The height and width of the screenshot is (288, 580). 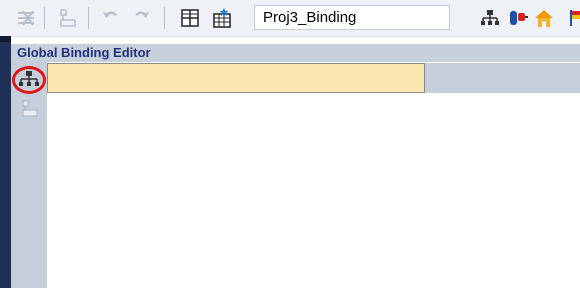 I want to click on left-dock-bar, so click(x=5, y=162).